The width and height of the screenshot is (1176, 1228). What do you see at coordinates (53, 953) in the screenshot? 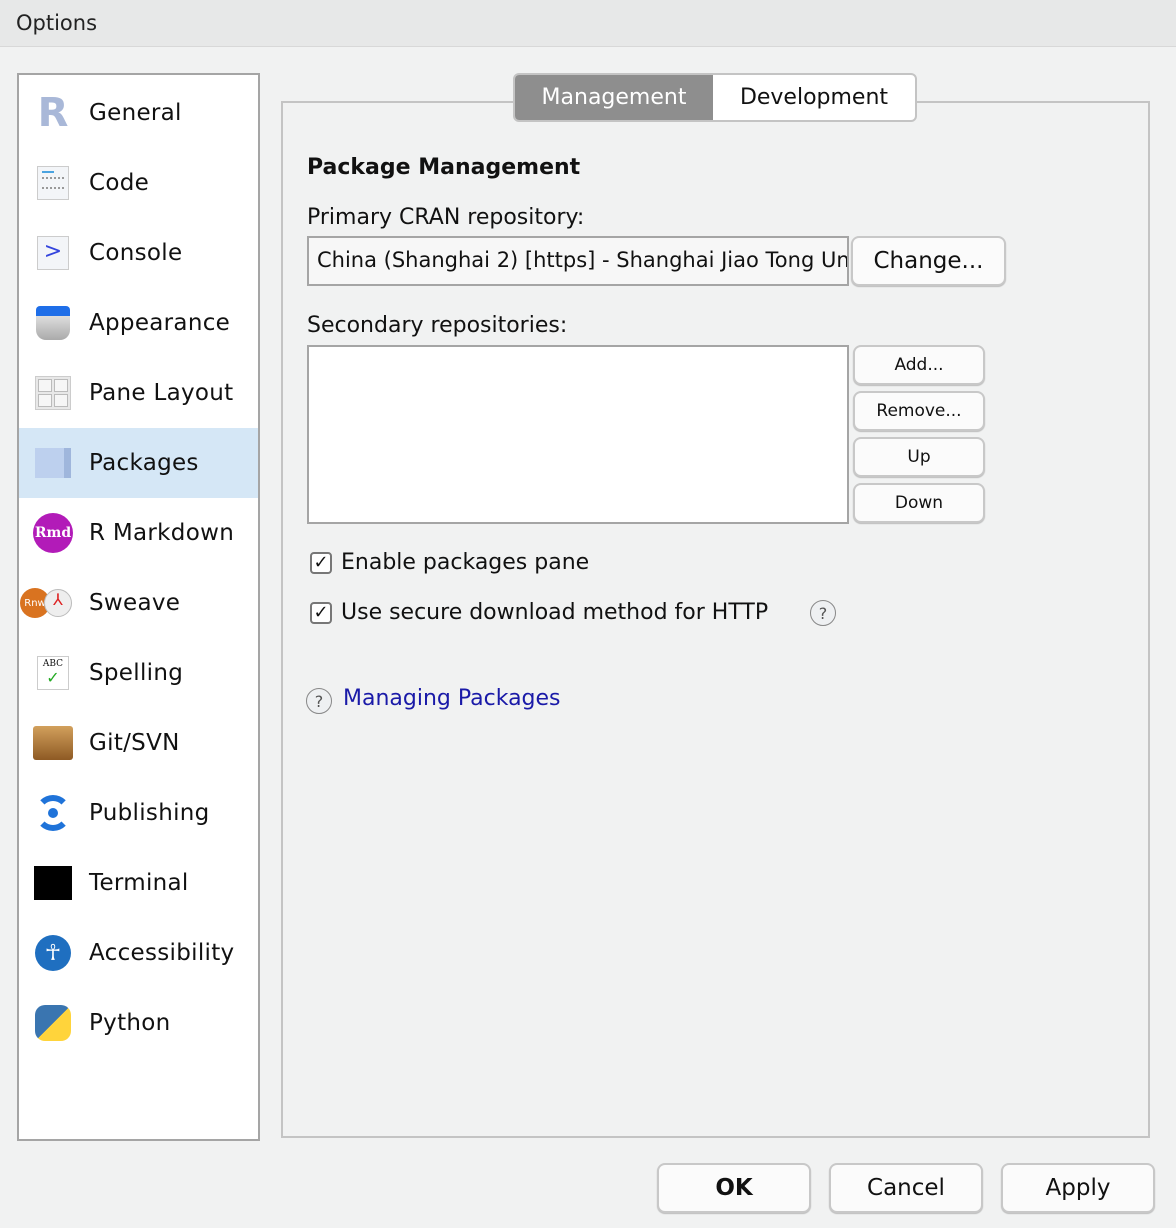
I see `accessibility-icon: ☥` at bounding box center [53, 953].